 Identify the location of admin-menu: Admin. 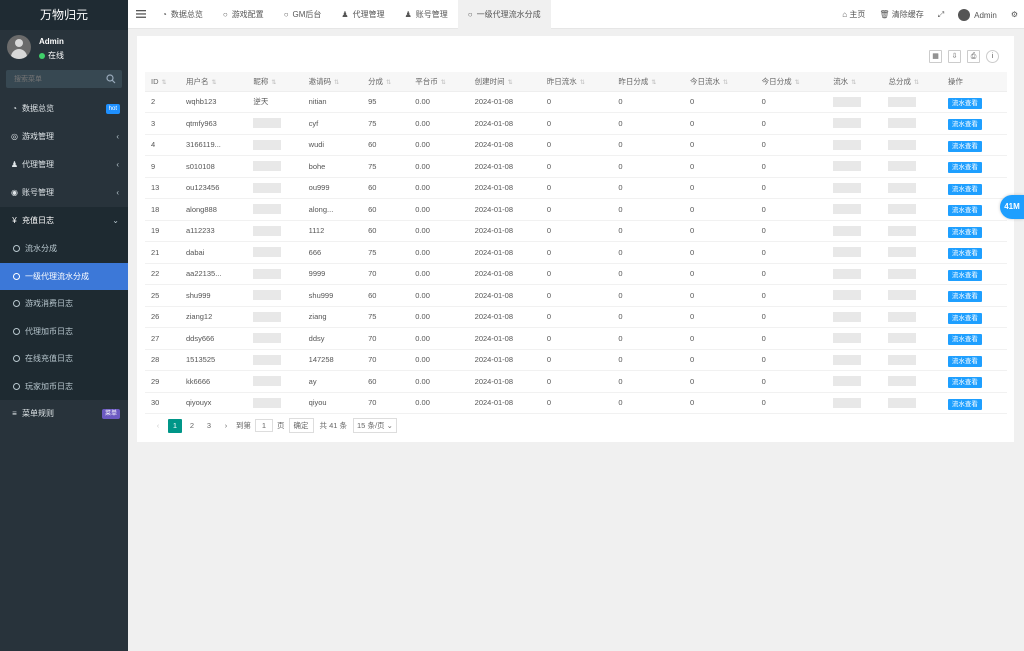
(977, 14).